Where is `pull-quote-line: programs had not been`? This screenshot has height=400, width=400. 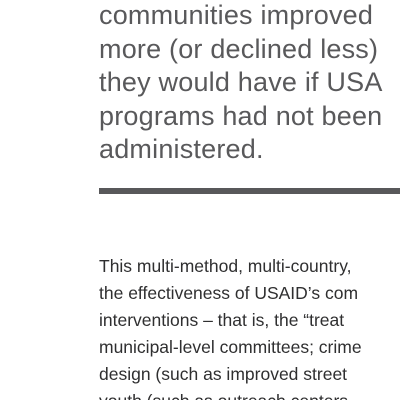 pull-quote-line: programs had not been is located at coordinates (241, 115).